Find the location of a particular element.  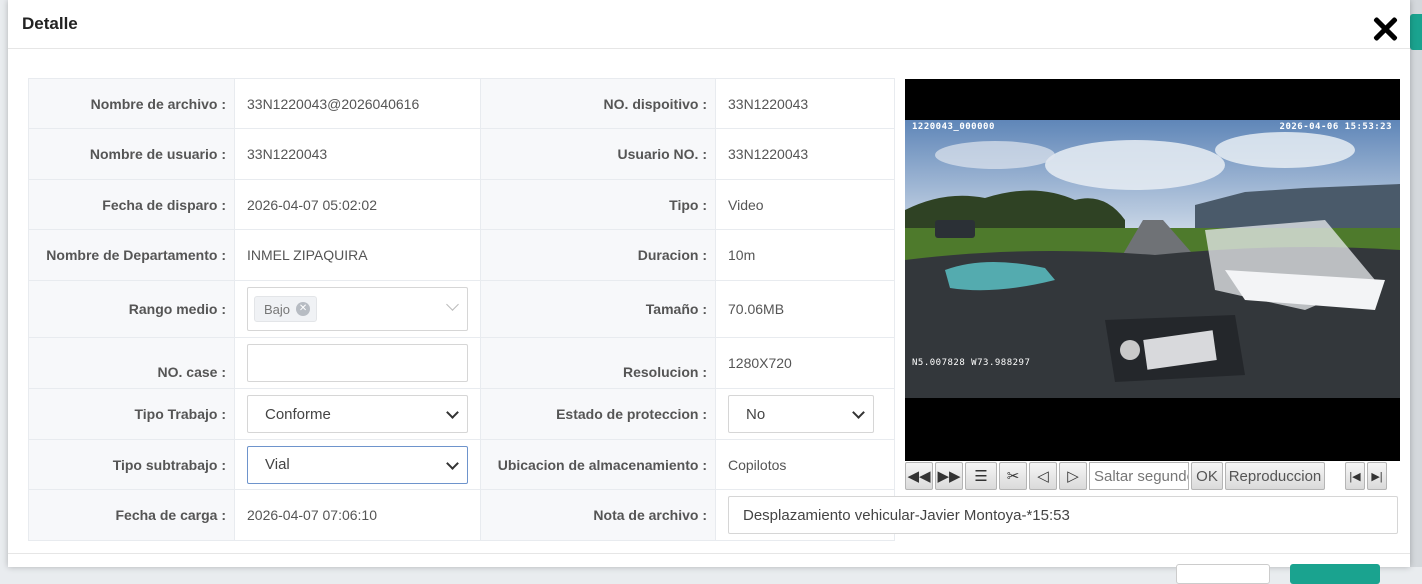

seek-seconds-input: Saltar segundos is located at coordinates (1139, 476).